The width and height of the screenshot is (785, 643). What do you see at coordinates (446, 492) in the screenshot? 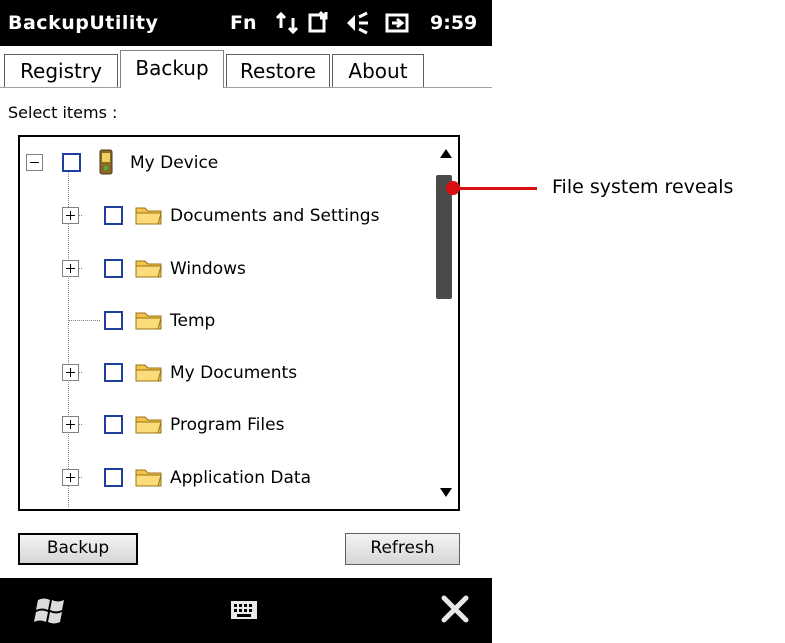
I see `scroll-down-arrow-icon` at bounding box center [446, 492].